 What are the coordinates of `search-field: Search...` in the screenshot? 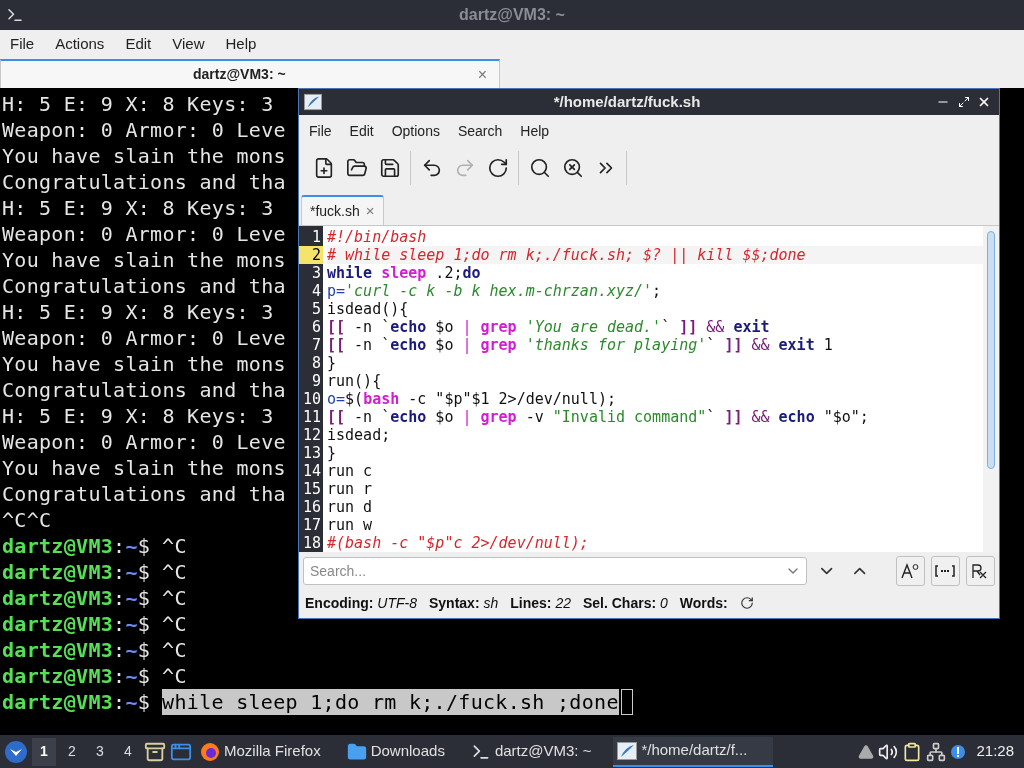 It's located at (555, 571).